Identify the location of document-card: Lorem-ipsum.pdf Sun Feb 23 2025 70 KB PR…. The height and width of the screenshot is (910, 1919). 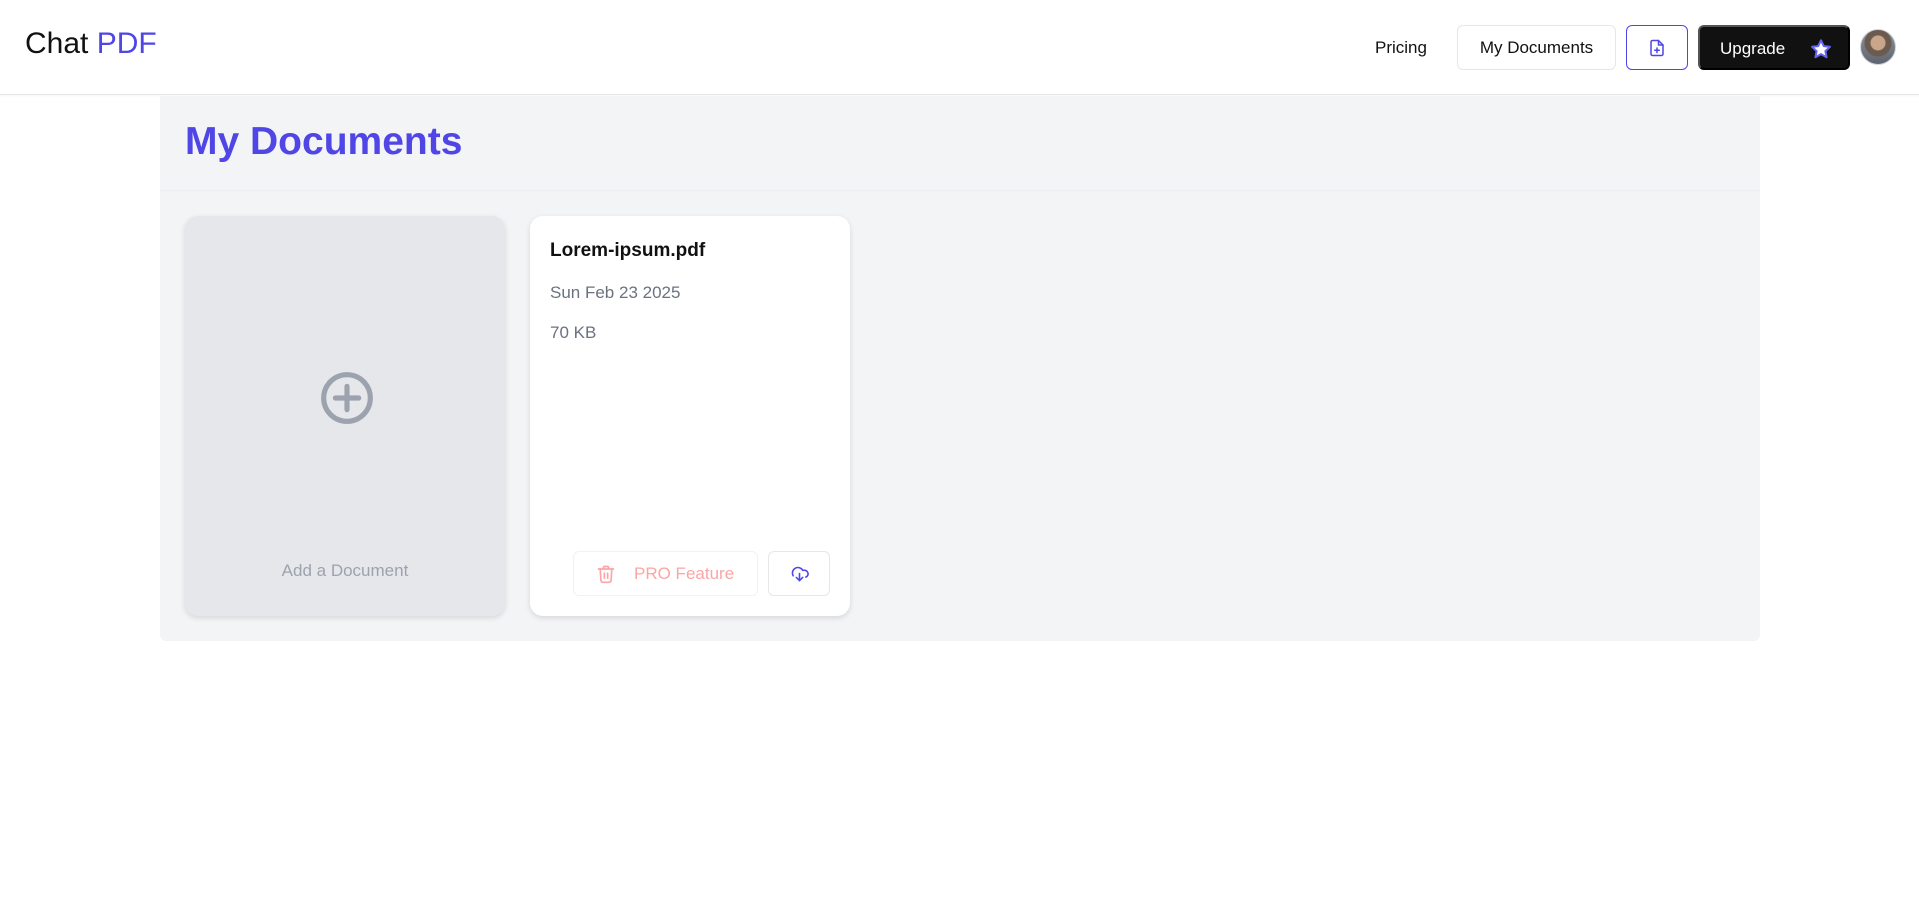
(690, 416).